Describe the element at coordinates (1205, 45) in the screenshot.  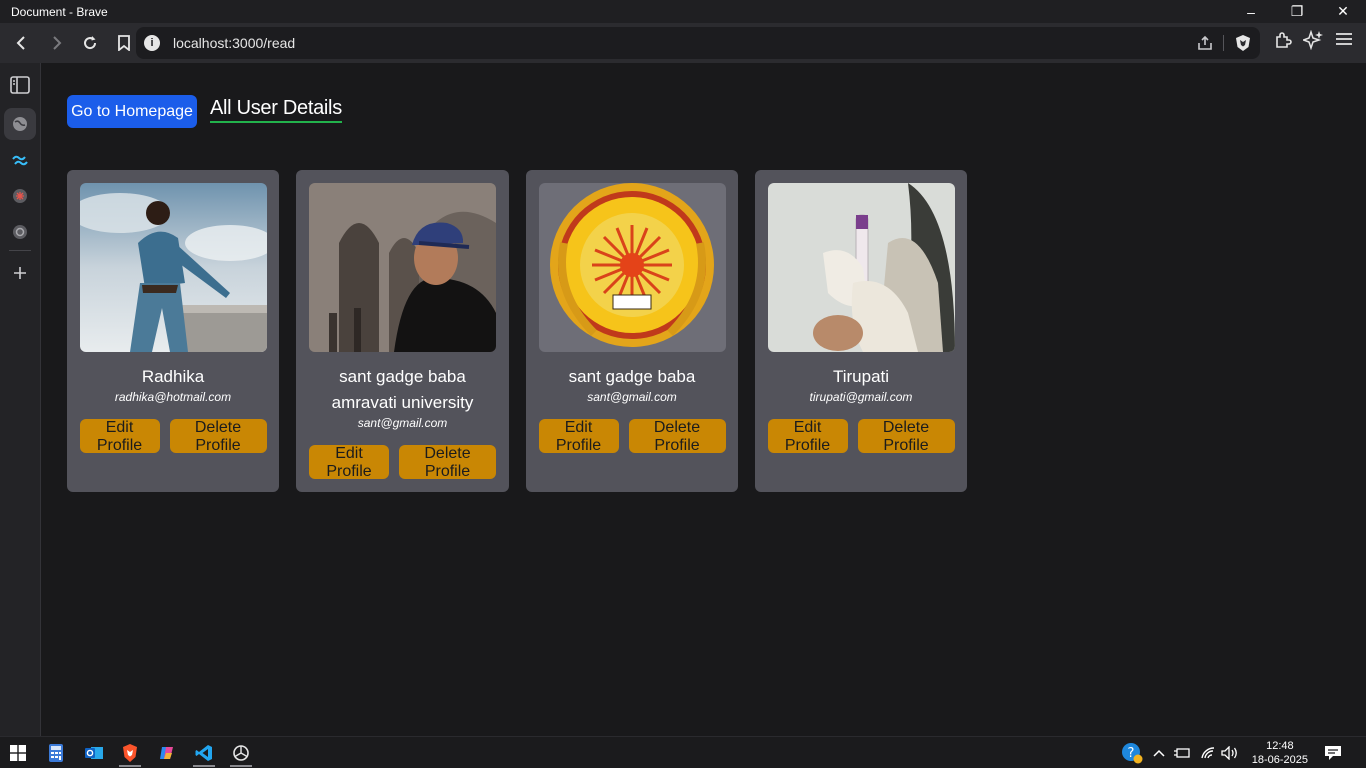
I see `share-icon` at that location.